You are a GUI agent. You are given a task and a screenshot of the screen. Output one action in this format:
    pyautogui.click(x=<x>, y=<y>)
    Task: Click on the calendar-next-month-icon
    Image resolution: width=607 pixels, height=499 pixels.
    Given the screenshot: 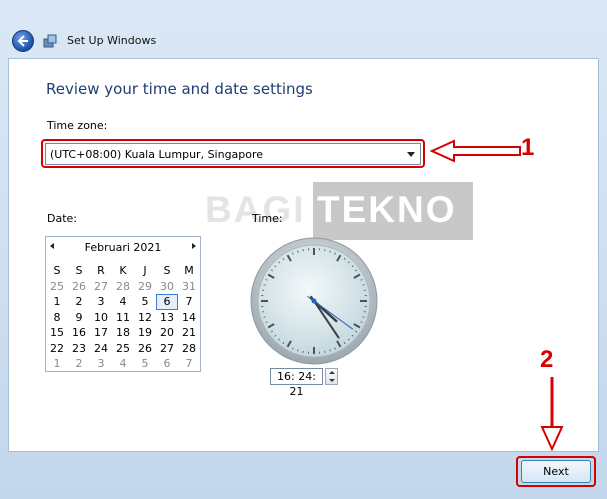 What is the action you would take?
    pyautogui.click(x=194, y=246)
    